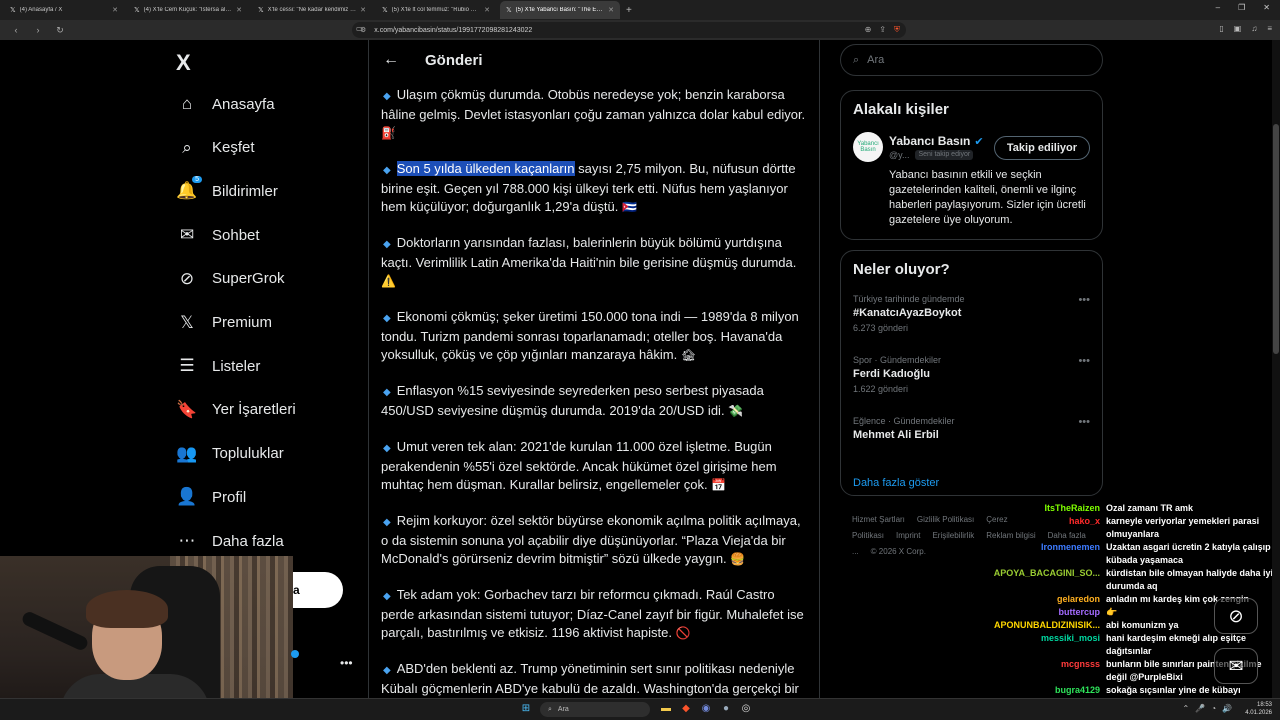 The width and height of the screenshot is (1280, 720). I want to click on file-explorer-icon: ▬, so click(666, 708).